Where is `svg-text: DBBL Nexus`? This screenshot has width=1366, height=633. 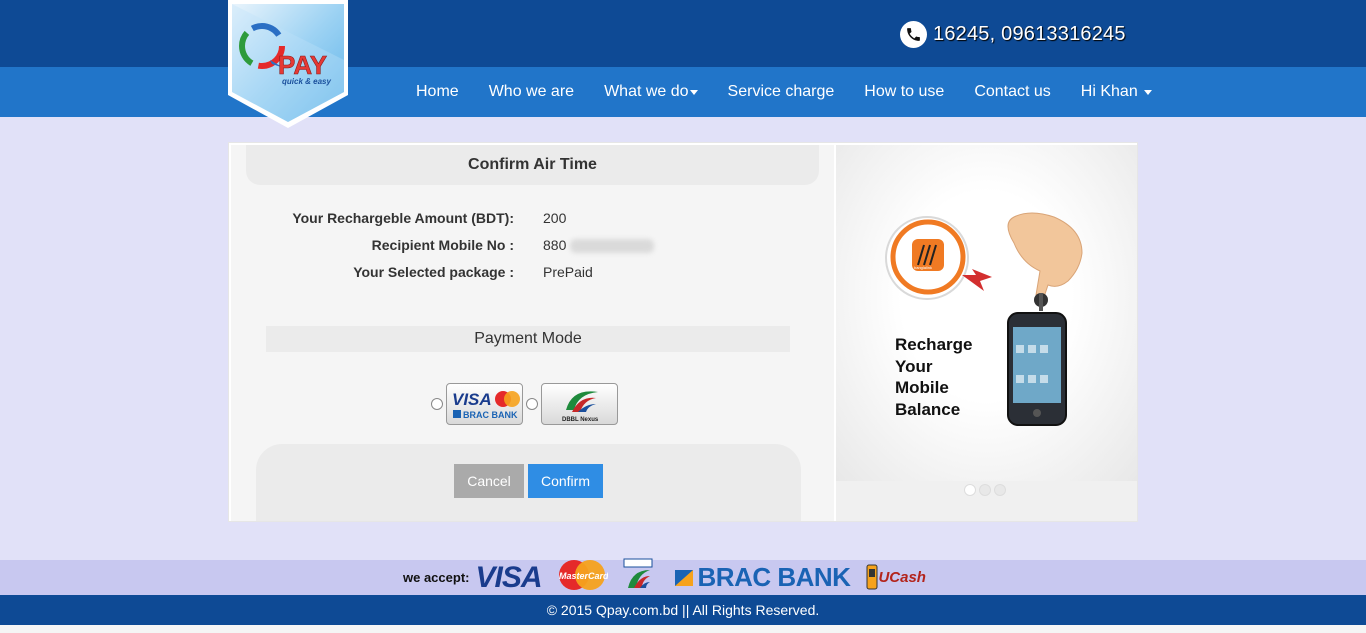 svg-text: DBBL Nexus is located at coordinates (580, 420).